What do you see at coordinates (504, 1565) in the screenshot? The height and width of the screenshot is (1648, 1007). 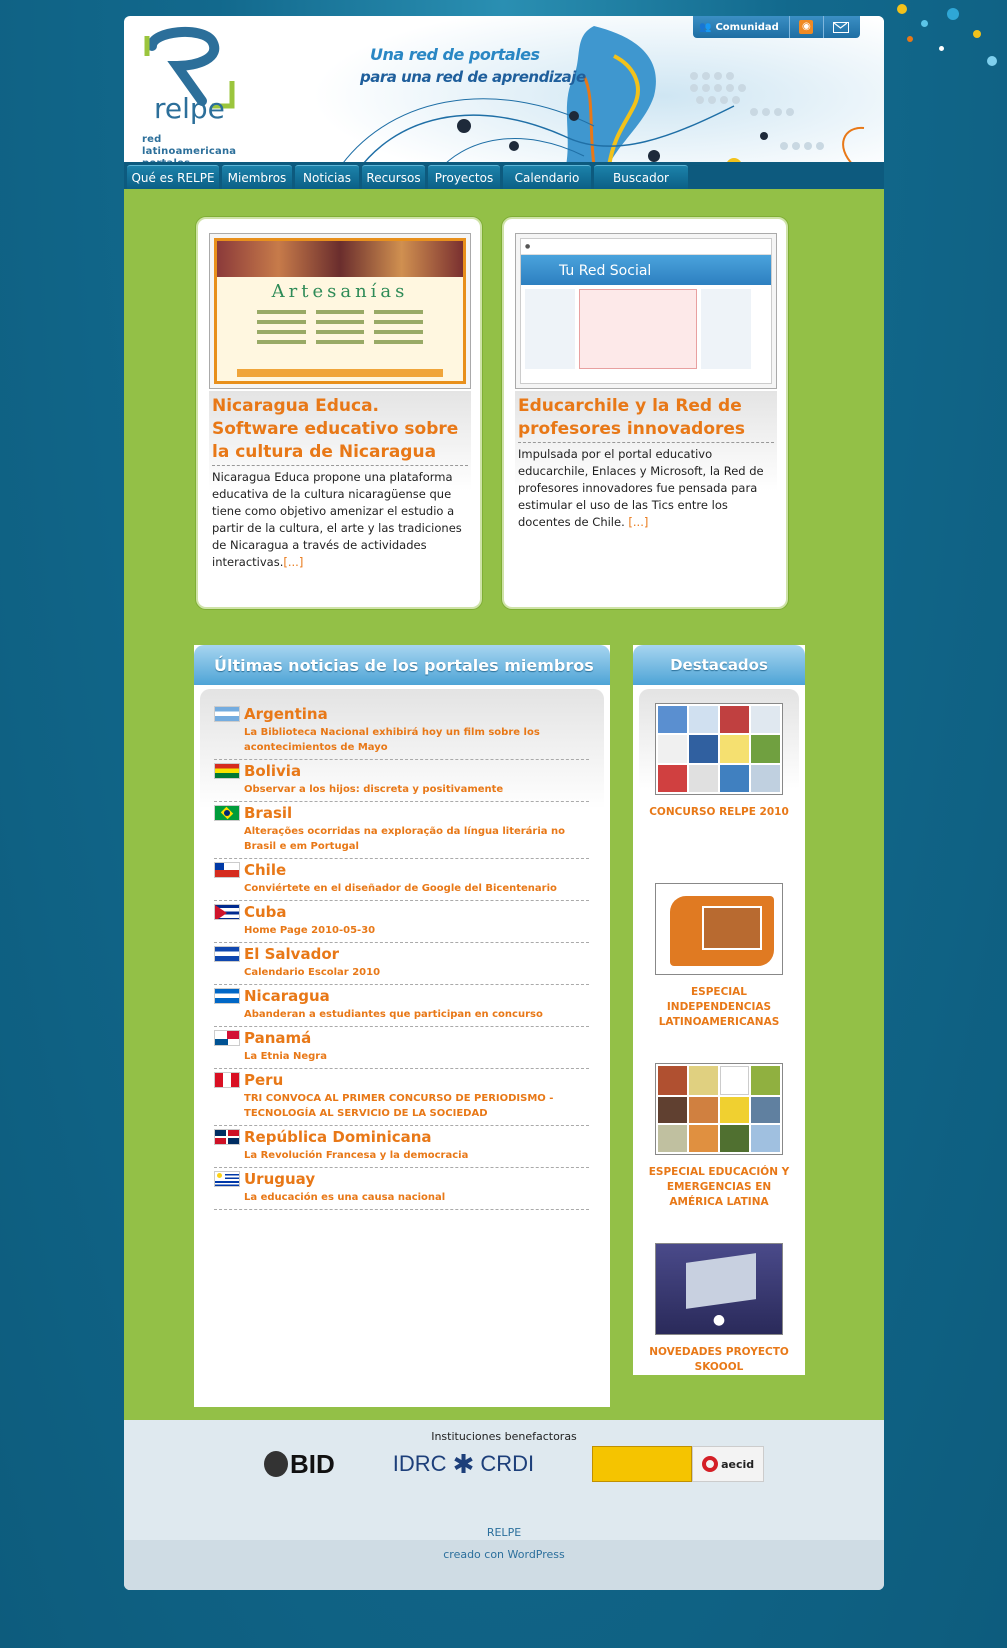 I see `footer-strip: creado con WordPress` at bounding box center [504, 1565].